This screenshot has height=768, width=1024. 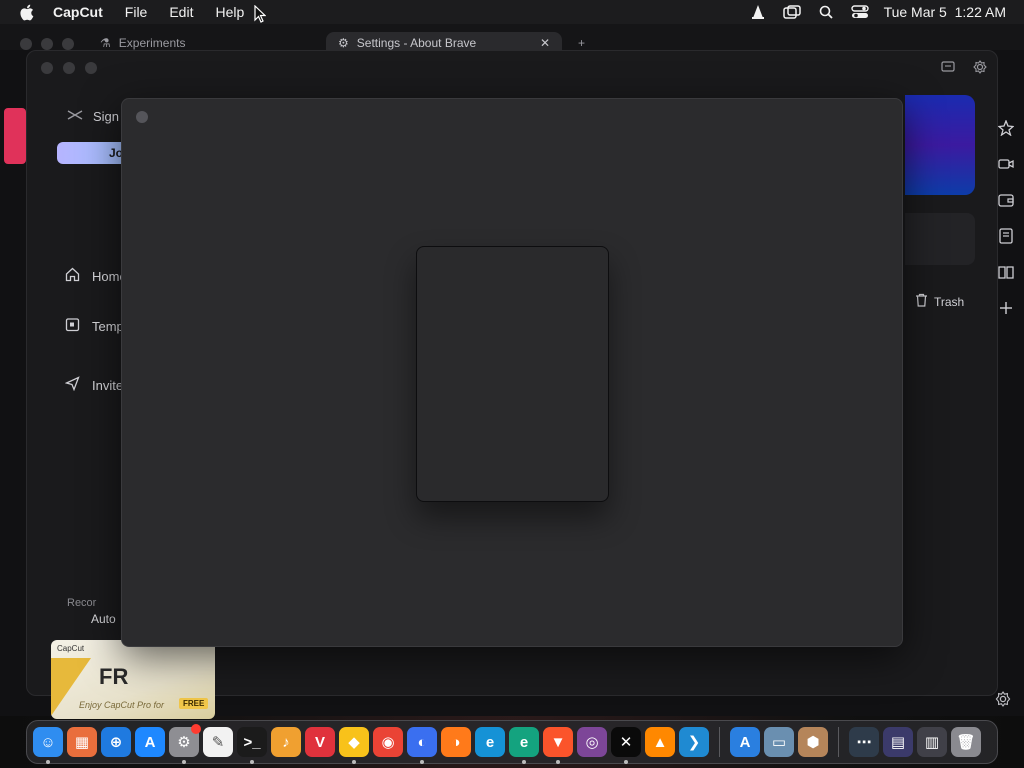 What do you see at coordinates (354, 745) in the screenshot?
I see `dock-sketch-icon: ◆` at bounding box center [354, 745].